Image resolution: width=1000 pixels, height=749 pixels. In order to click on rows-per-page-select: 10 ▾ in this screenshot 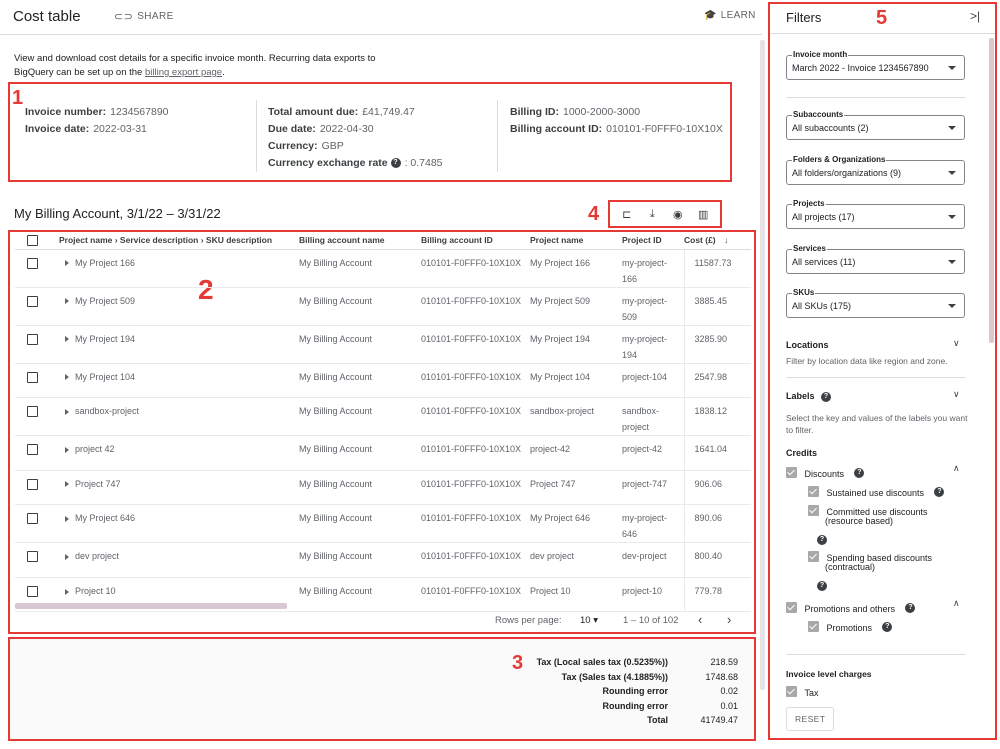, I will do `click(589, 620)`.